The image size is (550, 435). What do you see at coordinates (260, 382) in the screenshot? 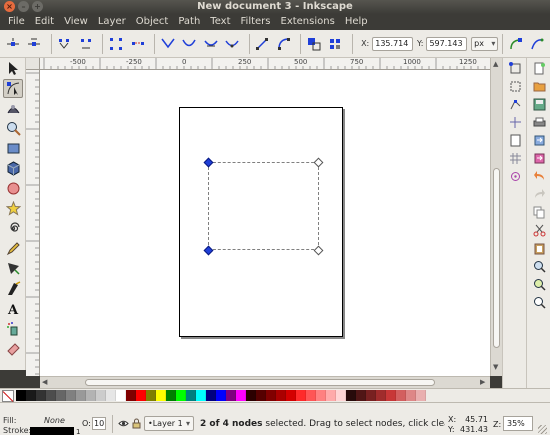
I see `horizontal-scroll-thumb` at bounding box center [260, 382].